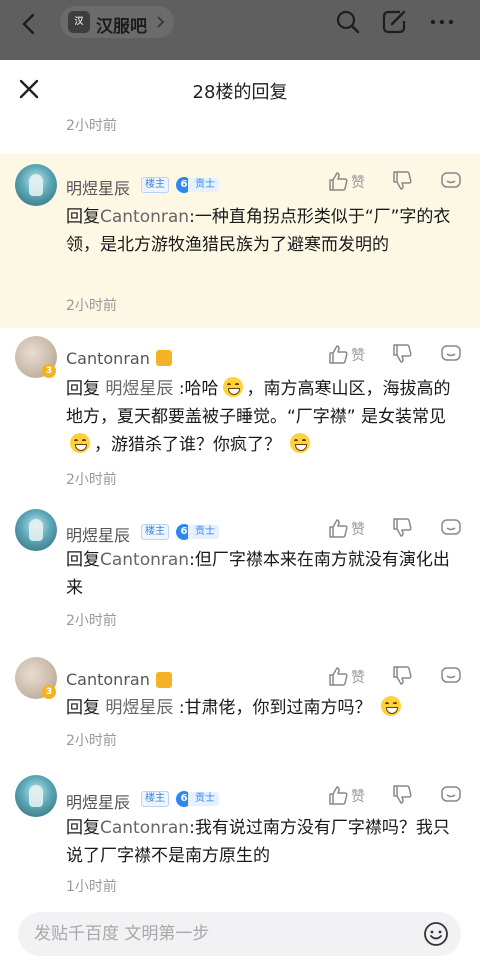  I want to click on forum-logo: 汉, so click(79, 22).